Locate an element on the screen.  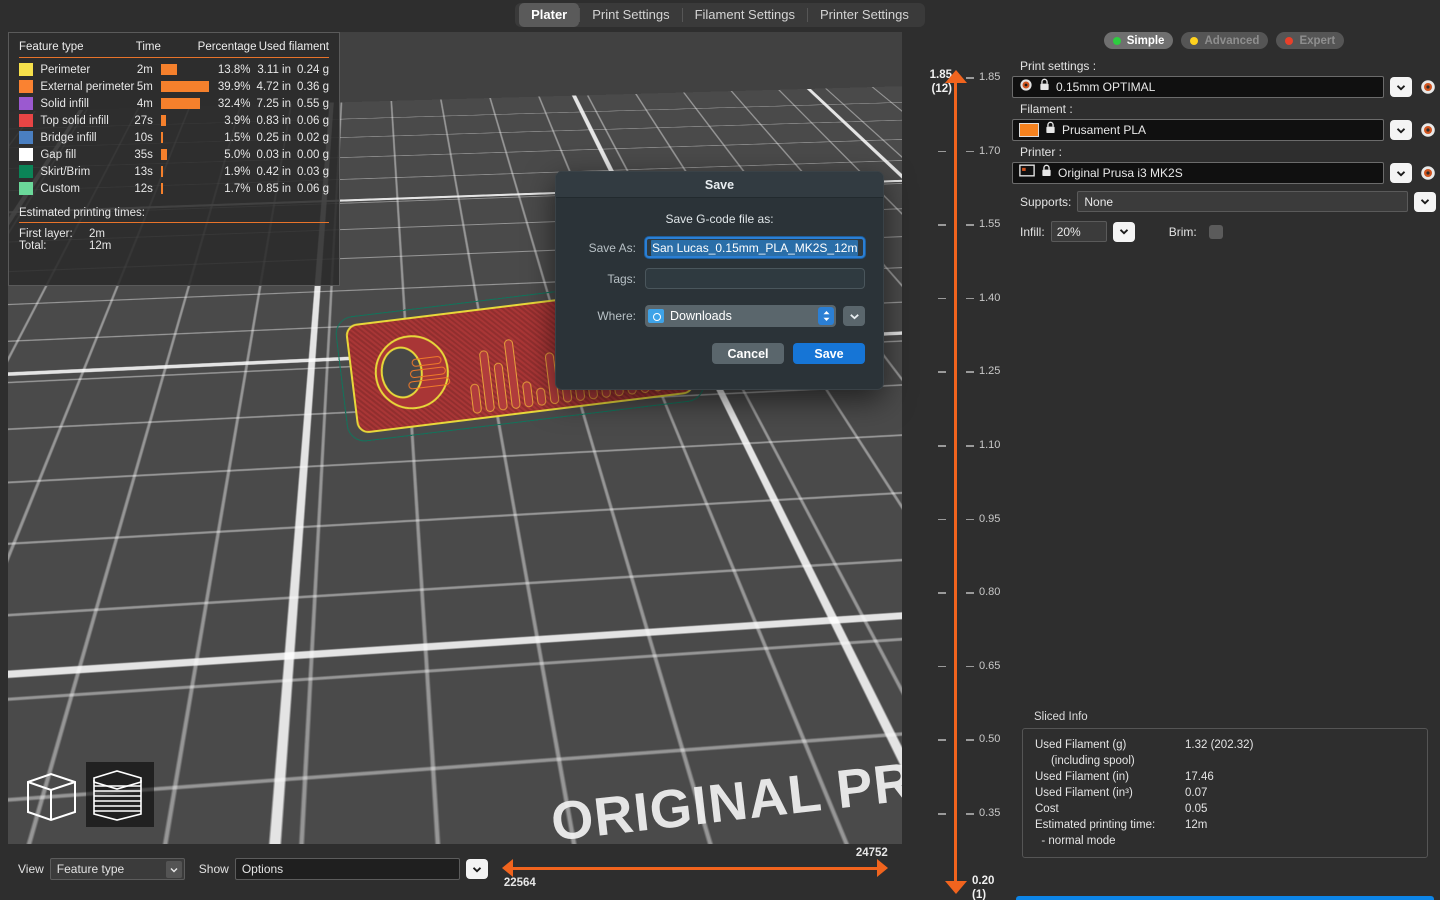
save-as-row: Save As: San Lucas_0.15mm_PLA_MK2S_12m is located at coordinates (719, 247).